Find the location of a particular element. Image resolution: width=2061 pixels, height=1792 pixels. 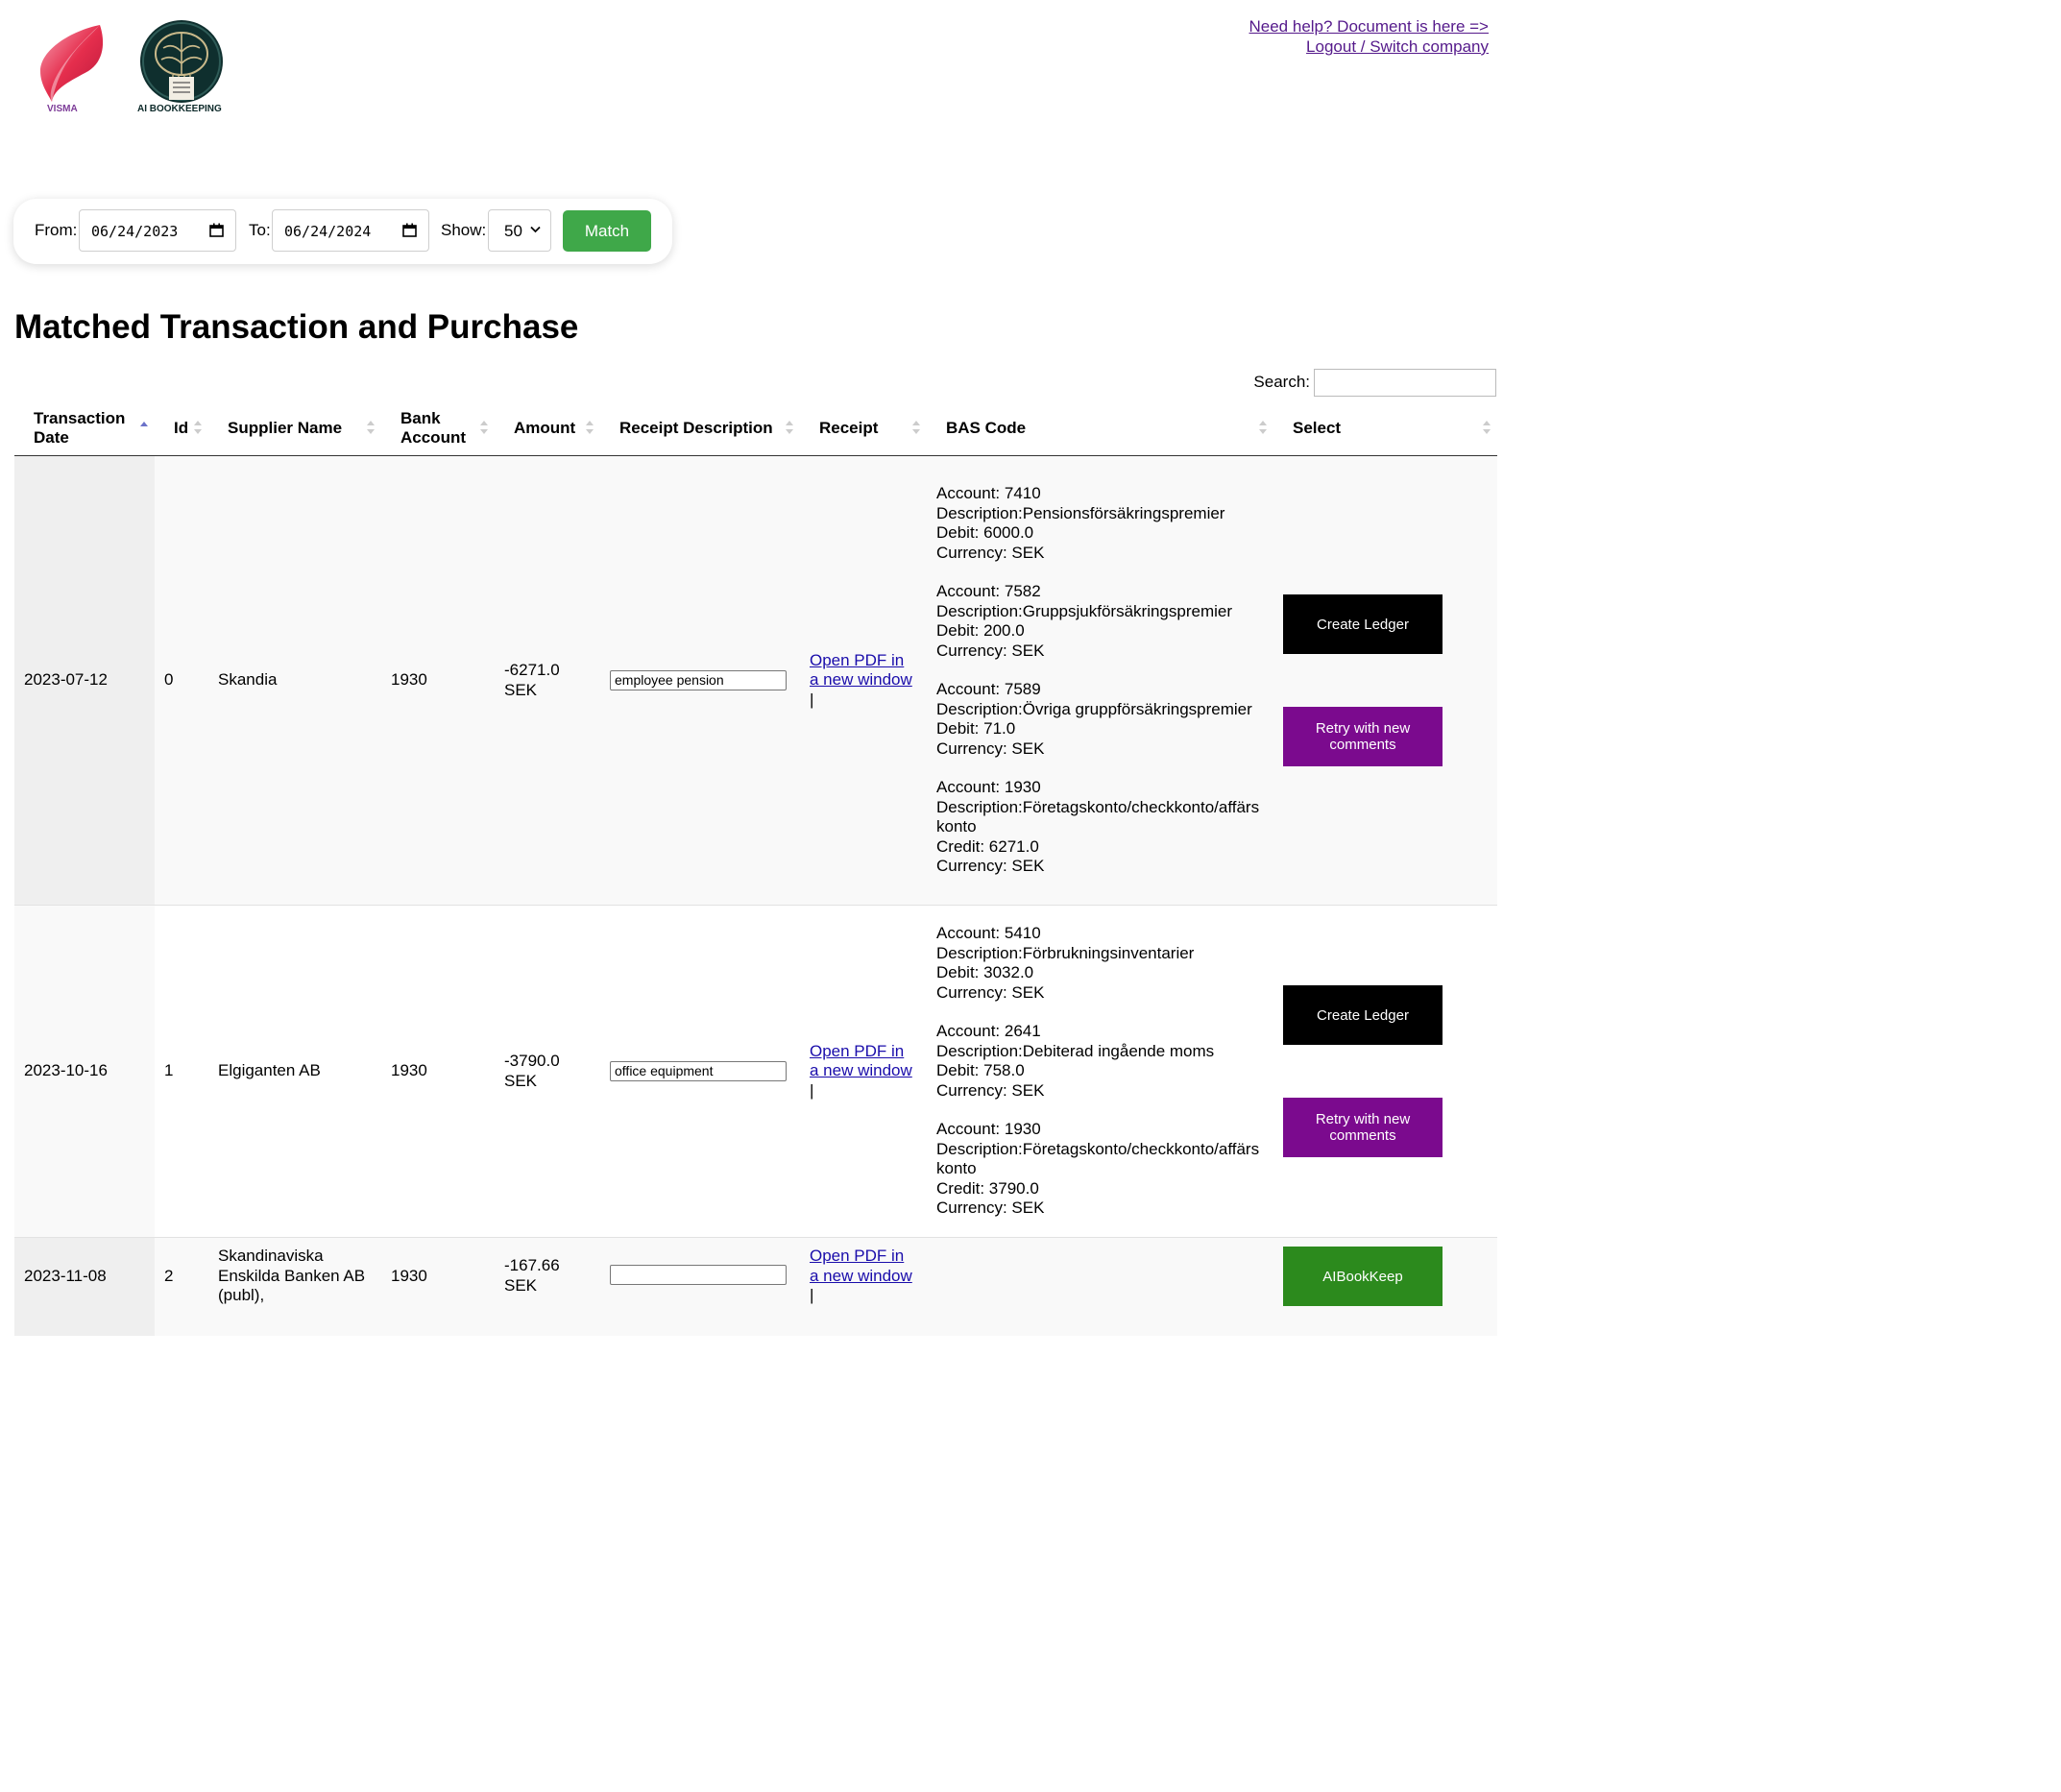

amount-value: -6271.0 is located at coordinates (532, 670).